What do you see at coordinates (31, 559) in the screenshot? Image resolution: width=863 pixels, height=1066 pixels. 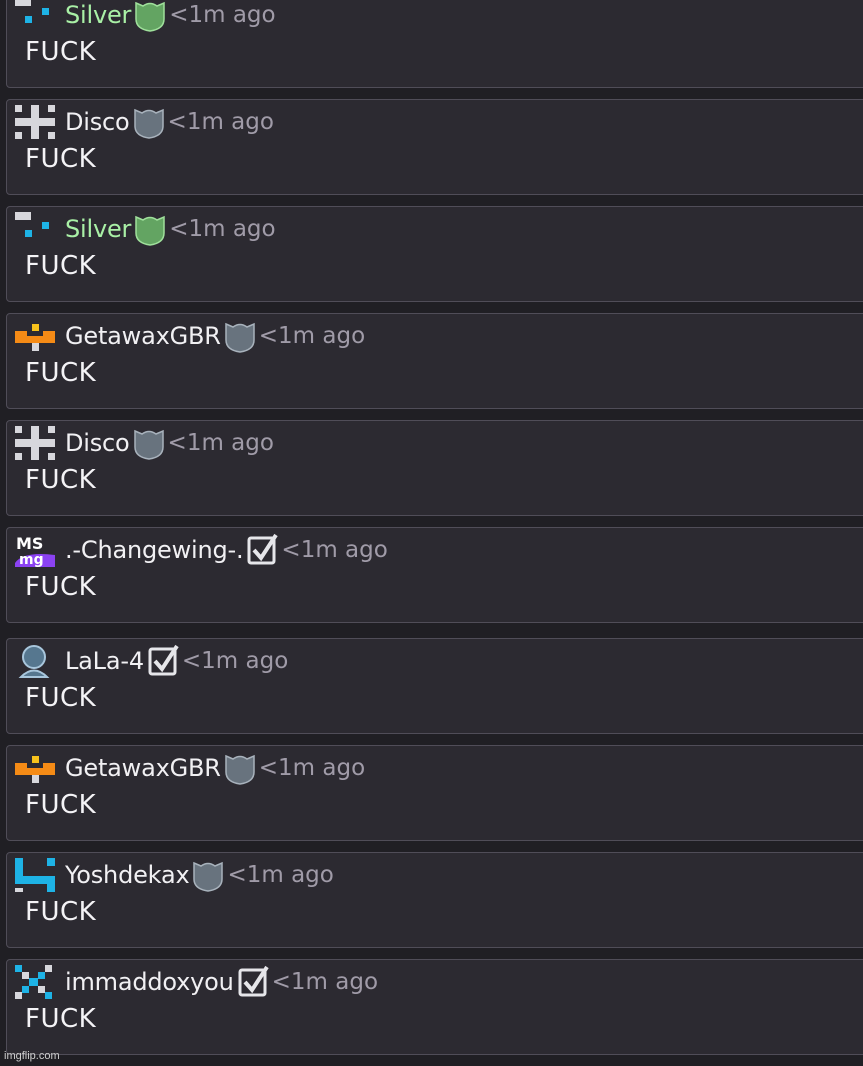 I see `msmg-logo-text-bottom: mg` at bounding box center [31, 559].